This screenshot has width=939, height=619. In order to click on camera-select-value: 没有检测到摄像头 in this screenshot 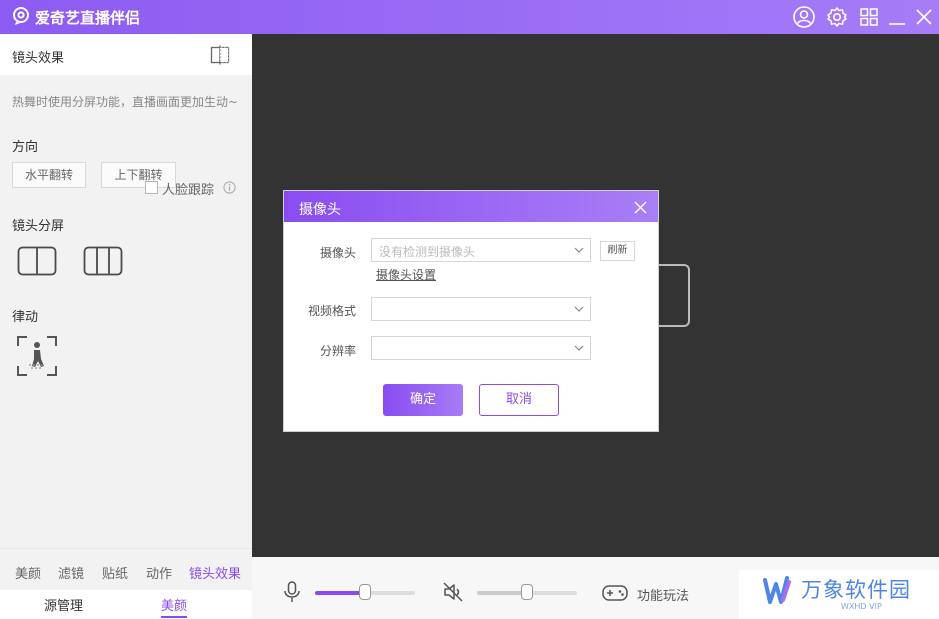, I will do `click(427, 252)`.